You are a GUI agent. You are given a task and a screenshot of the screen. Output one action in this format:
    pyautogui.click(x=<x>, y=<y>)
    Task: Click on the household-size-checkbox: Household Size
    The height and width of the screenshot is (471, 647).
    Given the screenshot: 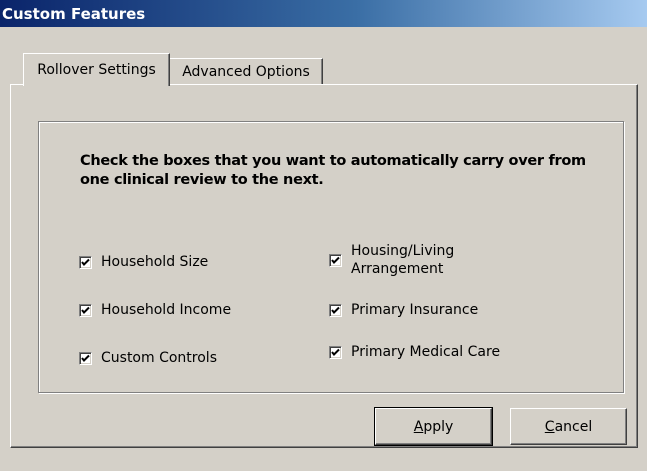 What is the action you would take?
    pyautogui.click(x=143, y=262)
    